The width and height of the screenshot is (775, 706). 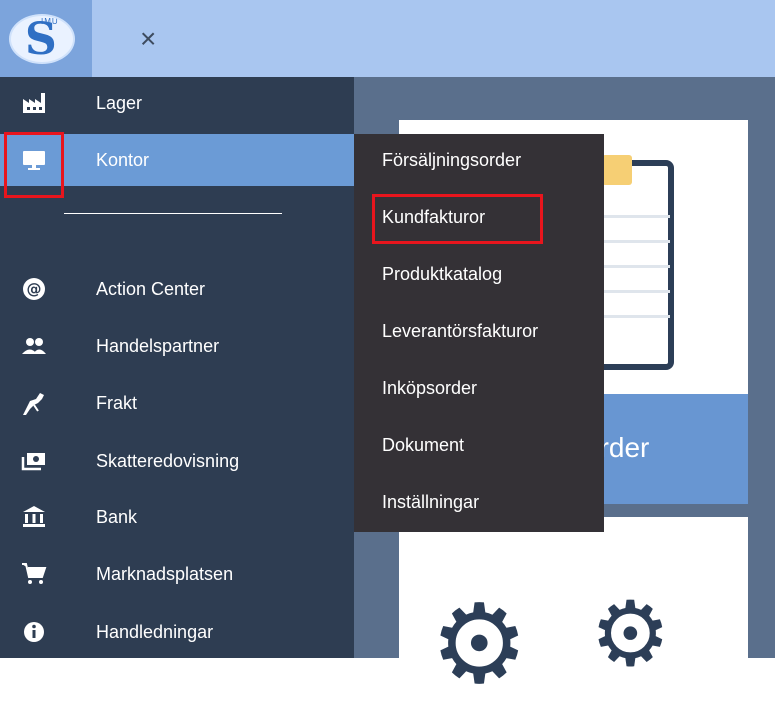 I want to click on sidebar-item-label: Skatteredovisning, so click(x=168, y=461).